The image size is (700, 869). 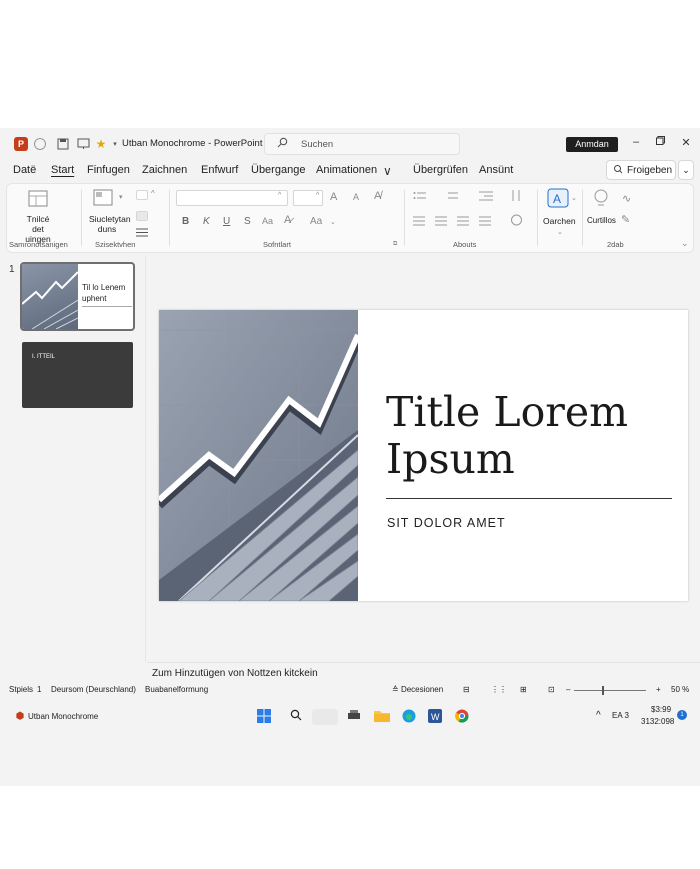 What do you see at coordinates (601, 220) in the screenshot?
I see `designer-button: Curtillos` at bounding box center [601, 220].